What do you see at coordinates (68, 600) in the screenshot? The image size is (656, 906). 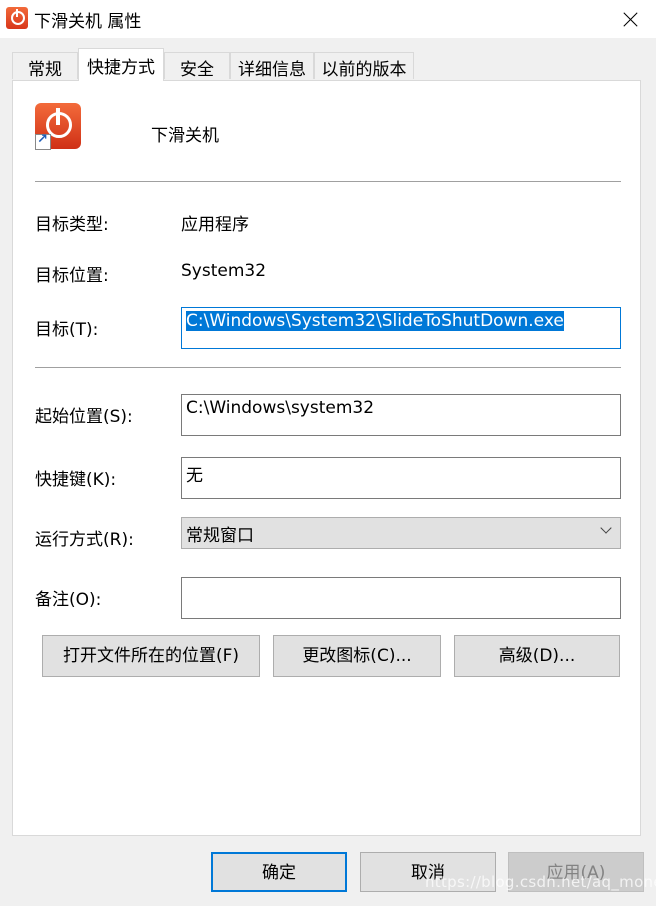 I see `comment-label: 备注(O):` at bounding box center [68, 600].